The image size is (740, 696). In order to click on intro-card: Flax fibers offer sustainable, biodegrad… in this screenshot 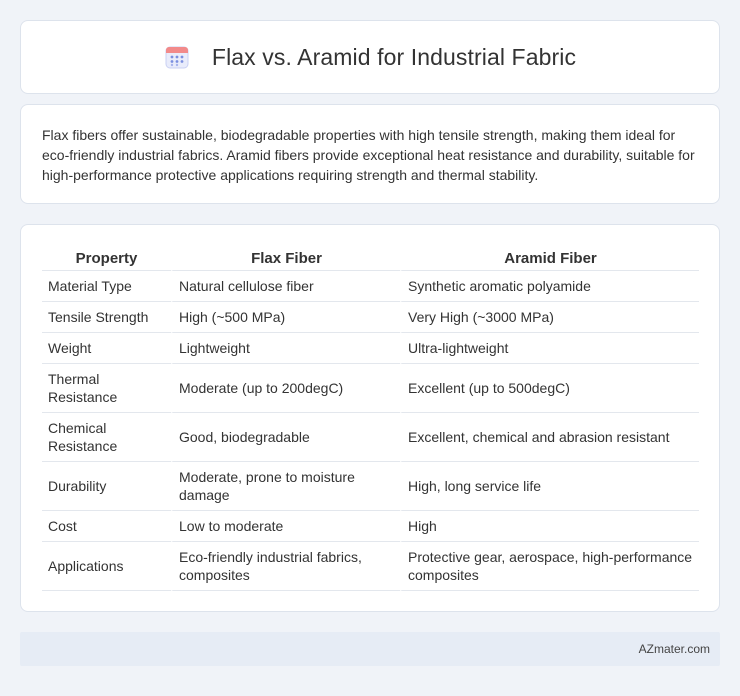, I will do `click(370, 154)`.